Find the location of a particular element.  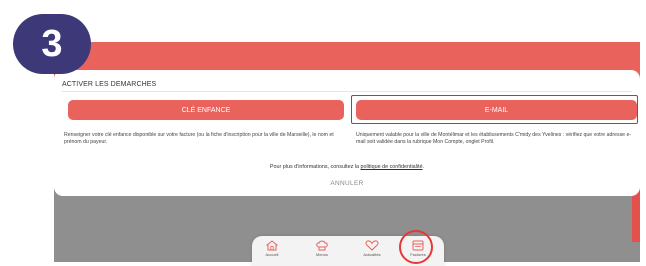

nav-item-factures: Factures is located at coordinates (418, 248).